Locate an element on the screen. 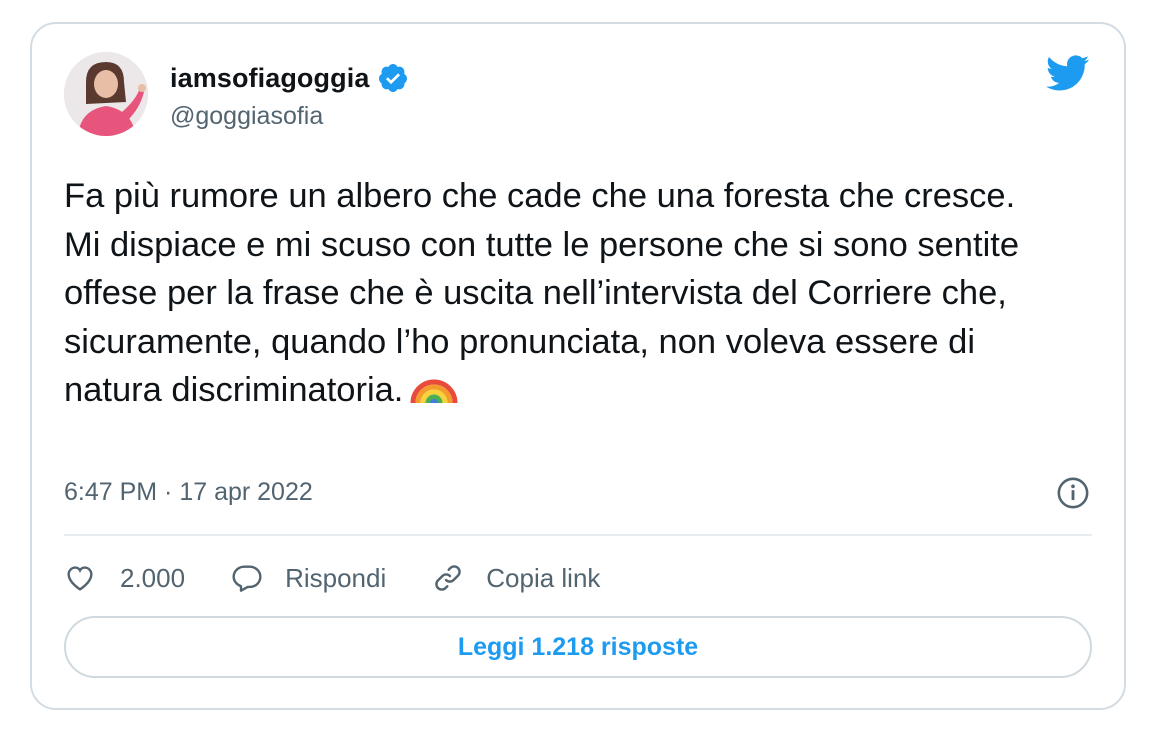  twitter-bird-icon is located at coordinates (1067, 73).